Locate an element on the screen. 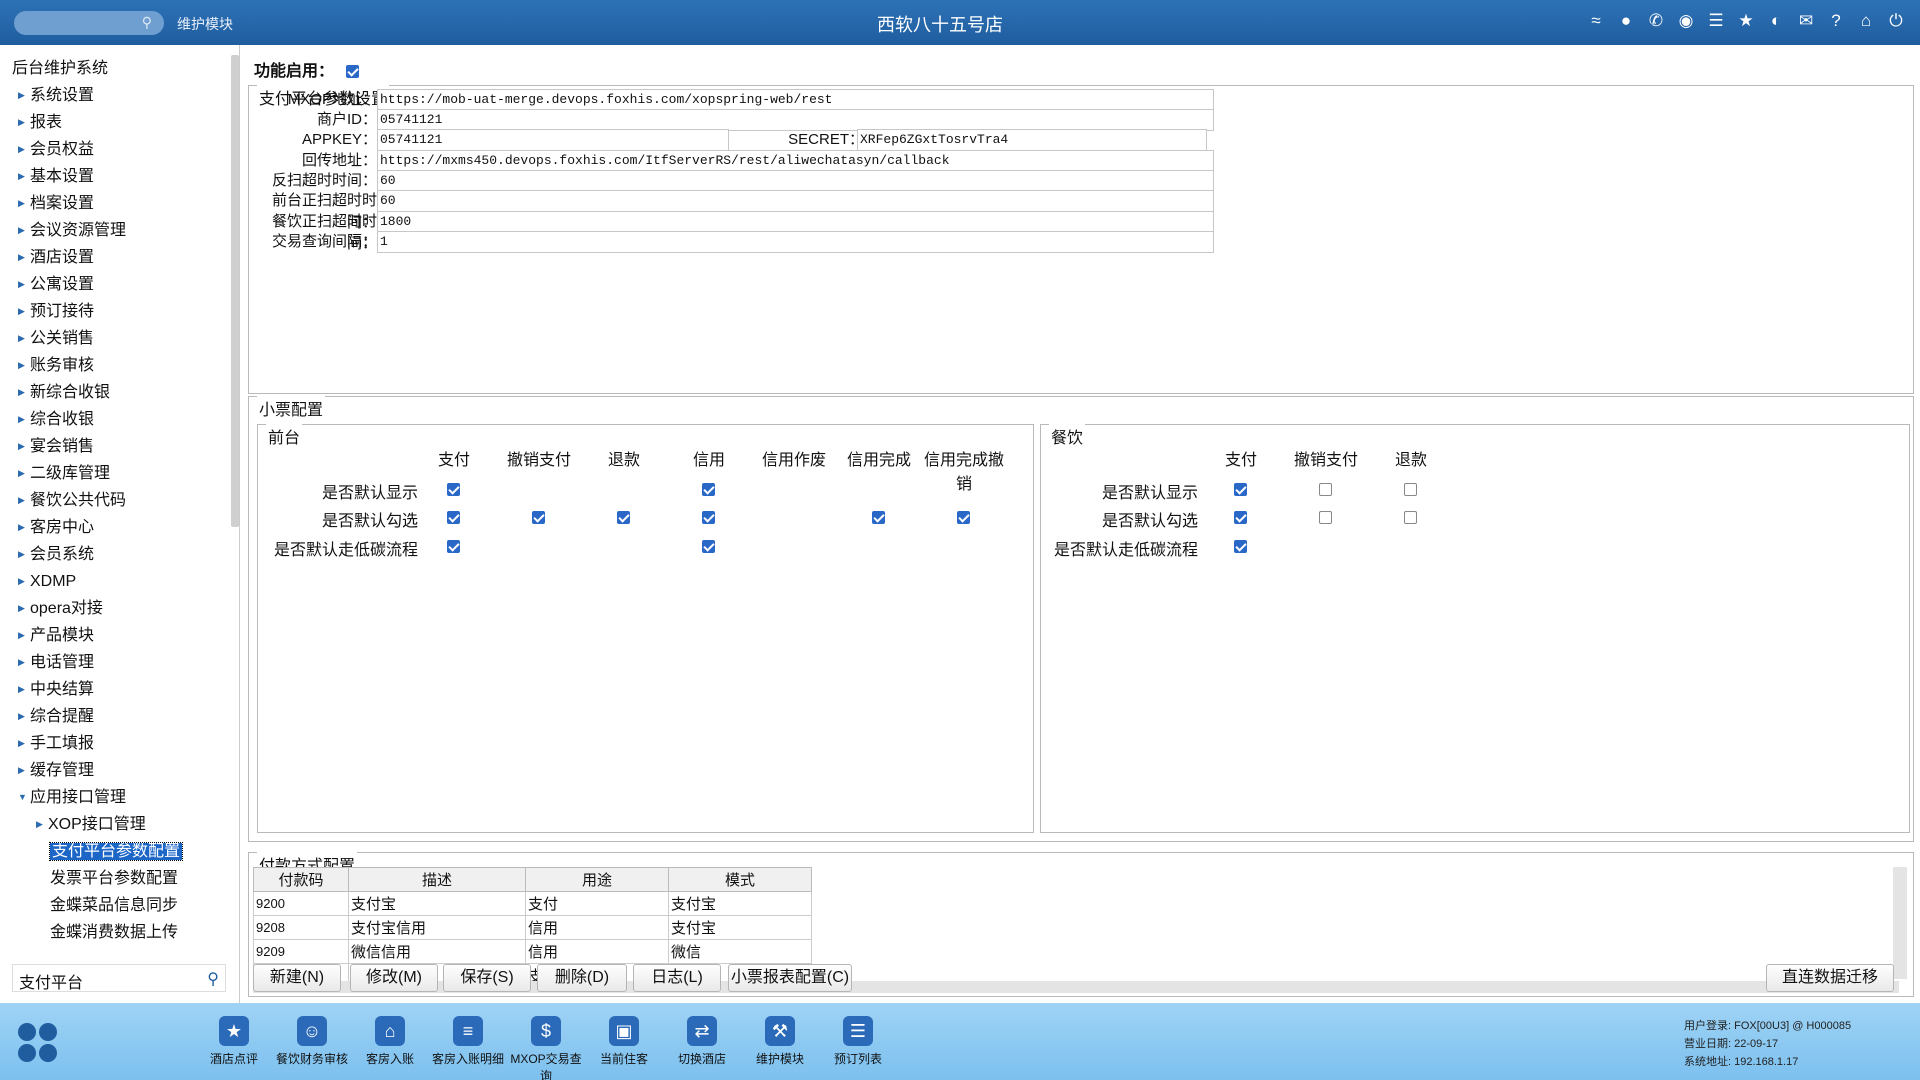 This screenshot has width=1920, height=1080. dock-item: $ MXOP交易查询 is located at coordinates (546, 1048).